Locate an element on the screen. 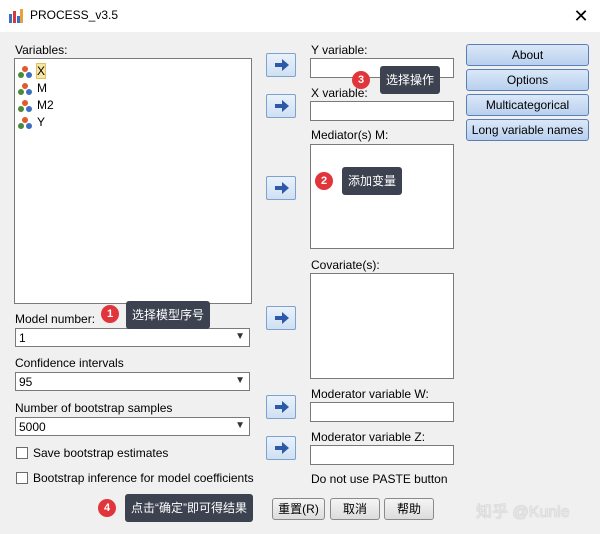 This screenshot has width=600, height=534. move-to-mediators-button is located at coordinates (281, 188).